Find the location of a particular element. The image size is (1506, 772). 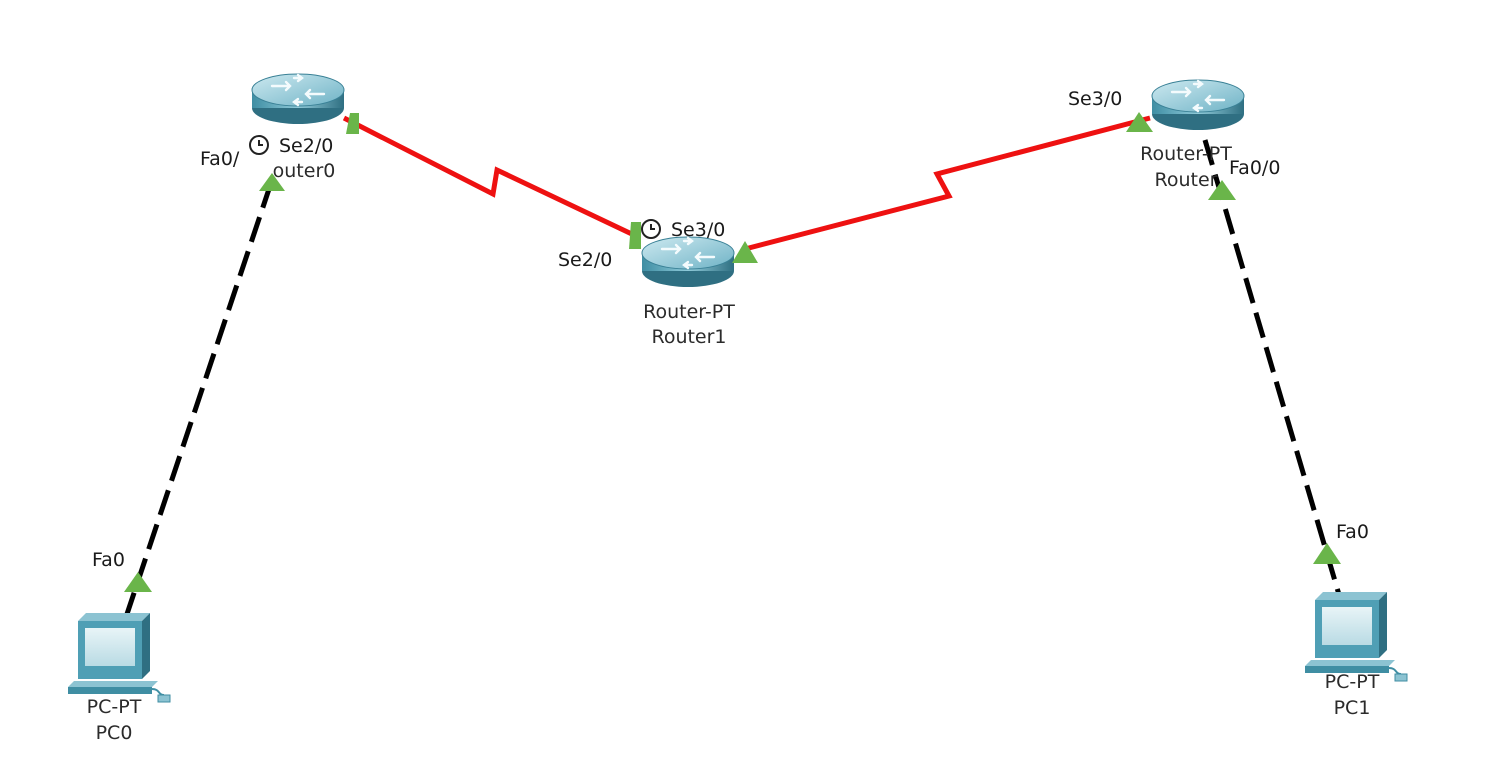

router1 is located at coordinates (688, 262).